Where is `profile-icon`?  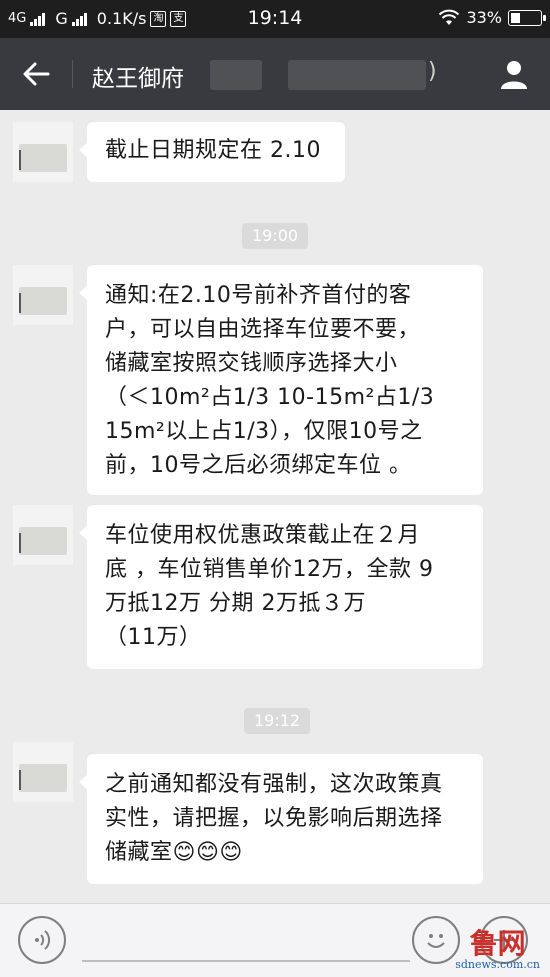 profile-icon is located at coordinates (514, 74).